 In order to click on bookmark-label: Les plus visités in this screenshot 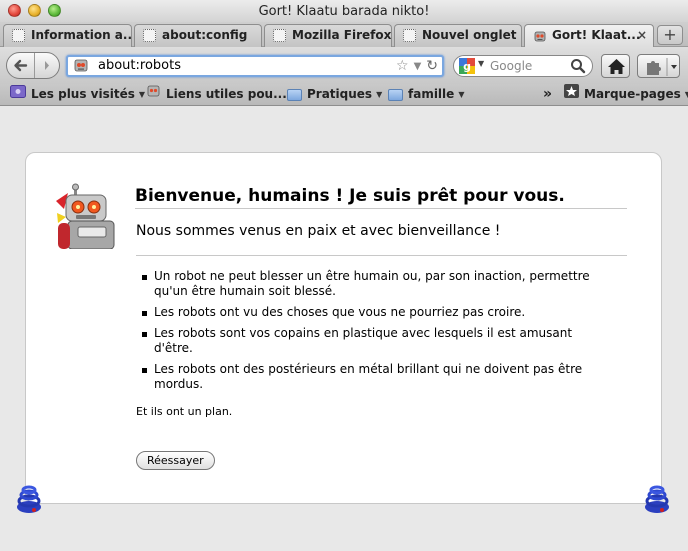, I will do `click(83, 94)`.